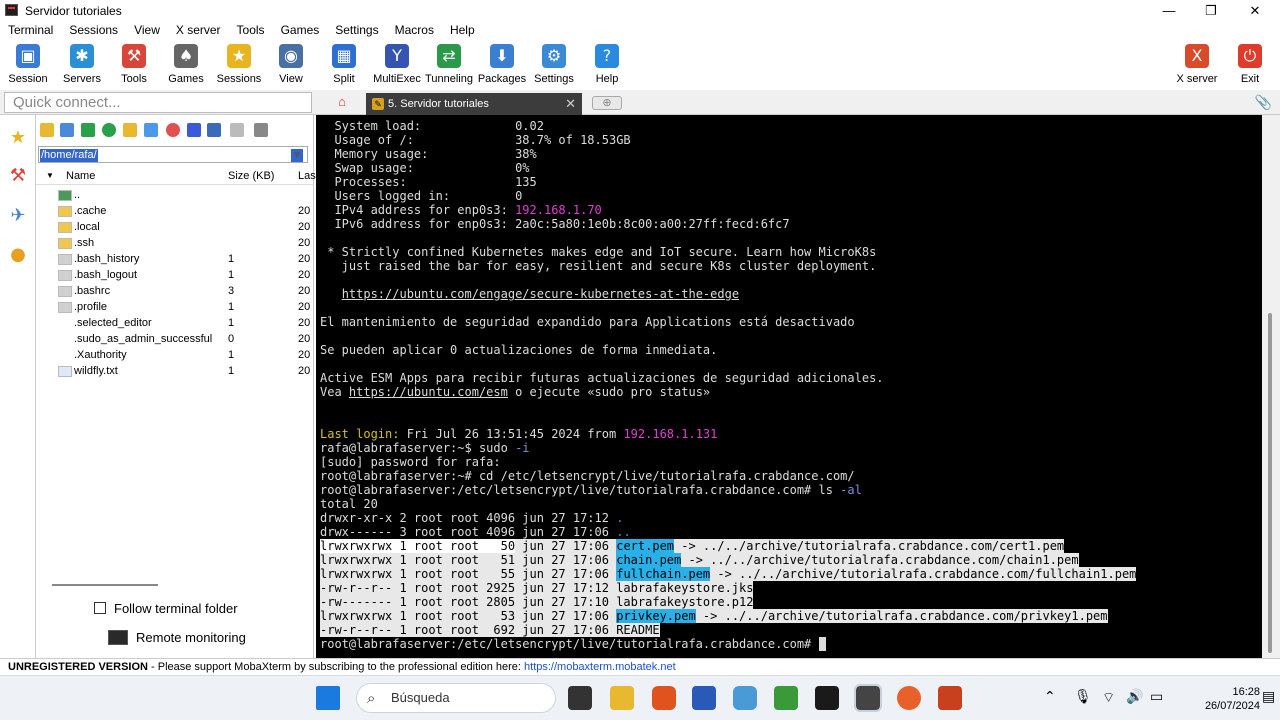  I want to click on file-row: .cache 20, so click(175, 211).